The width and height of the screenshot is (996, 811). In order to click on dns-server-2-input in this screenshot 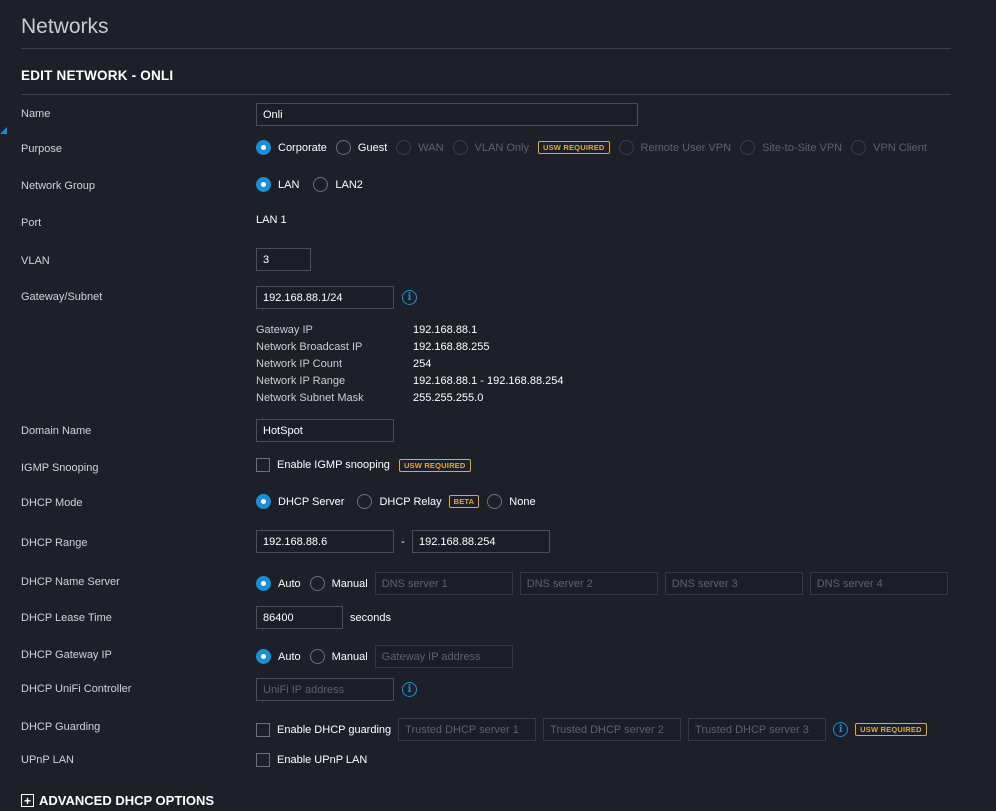, I will do `click(588, 583)`.